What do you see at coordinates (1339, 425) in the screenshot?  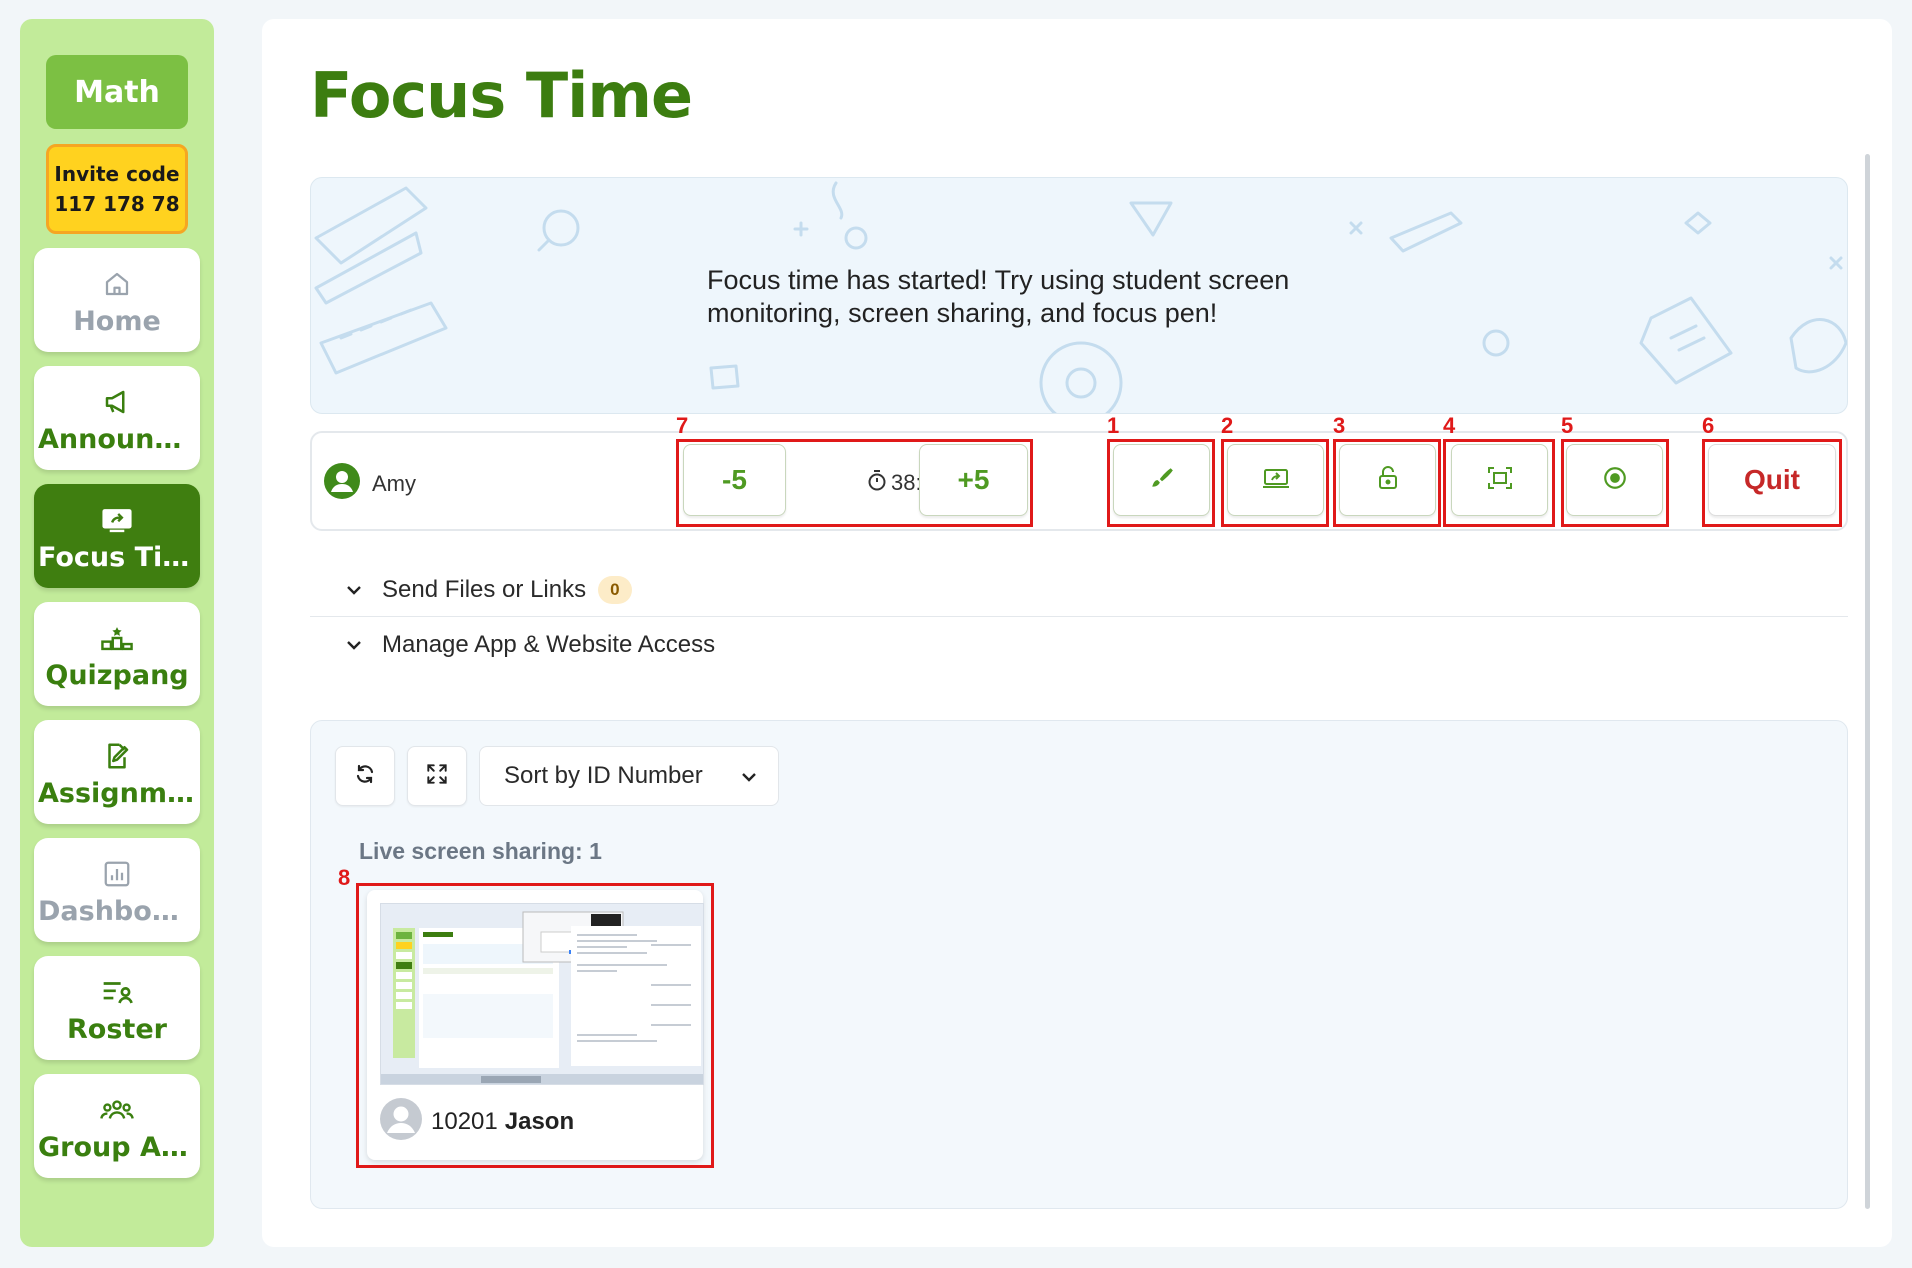 I see `marker-3: 3` at bounding box center [1339, 425].